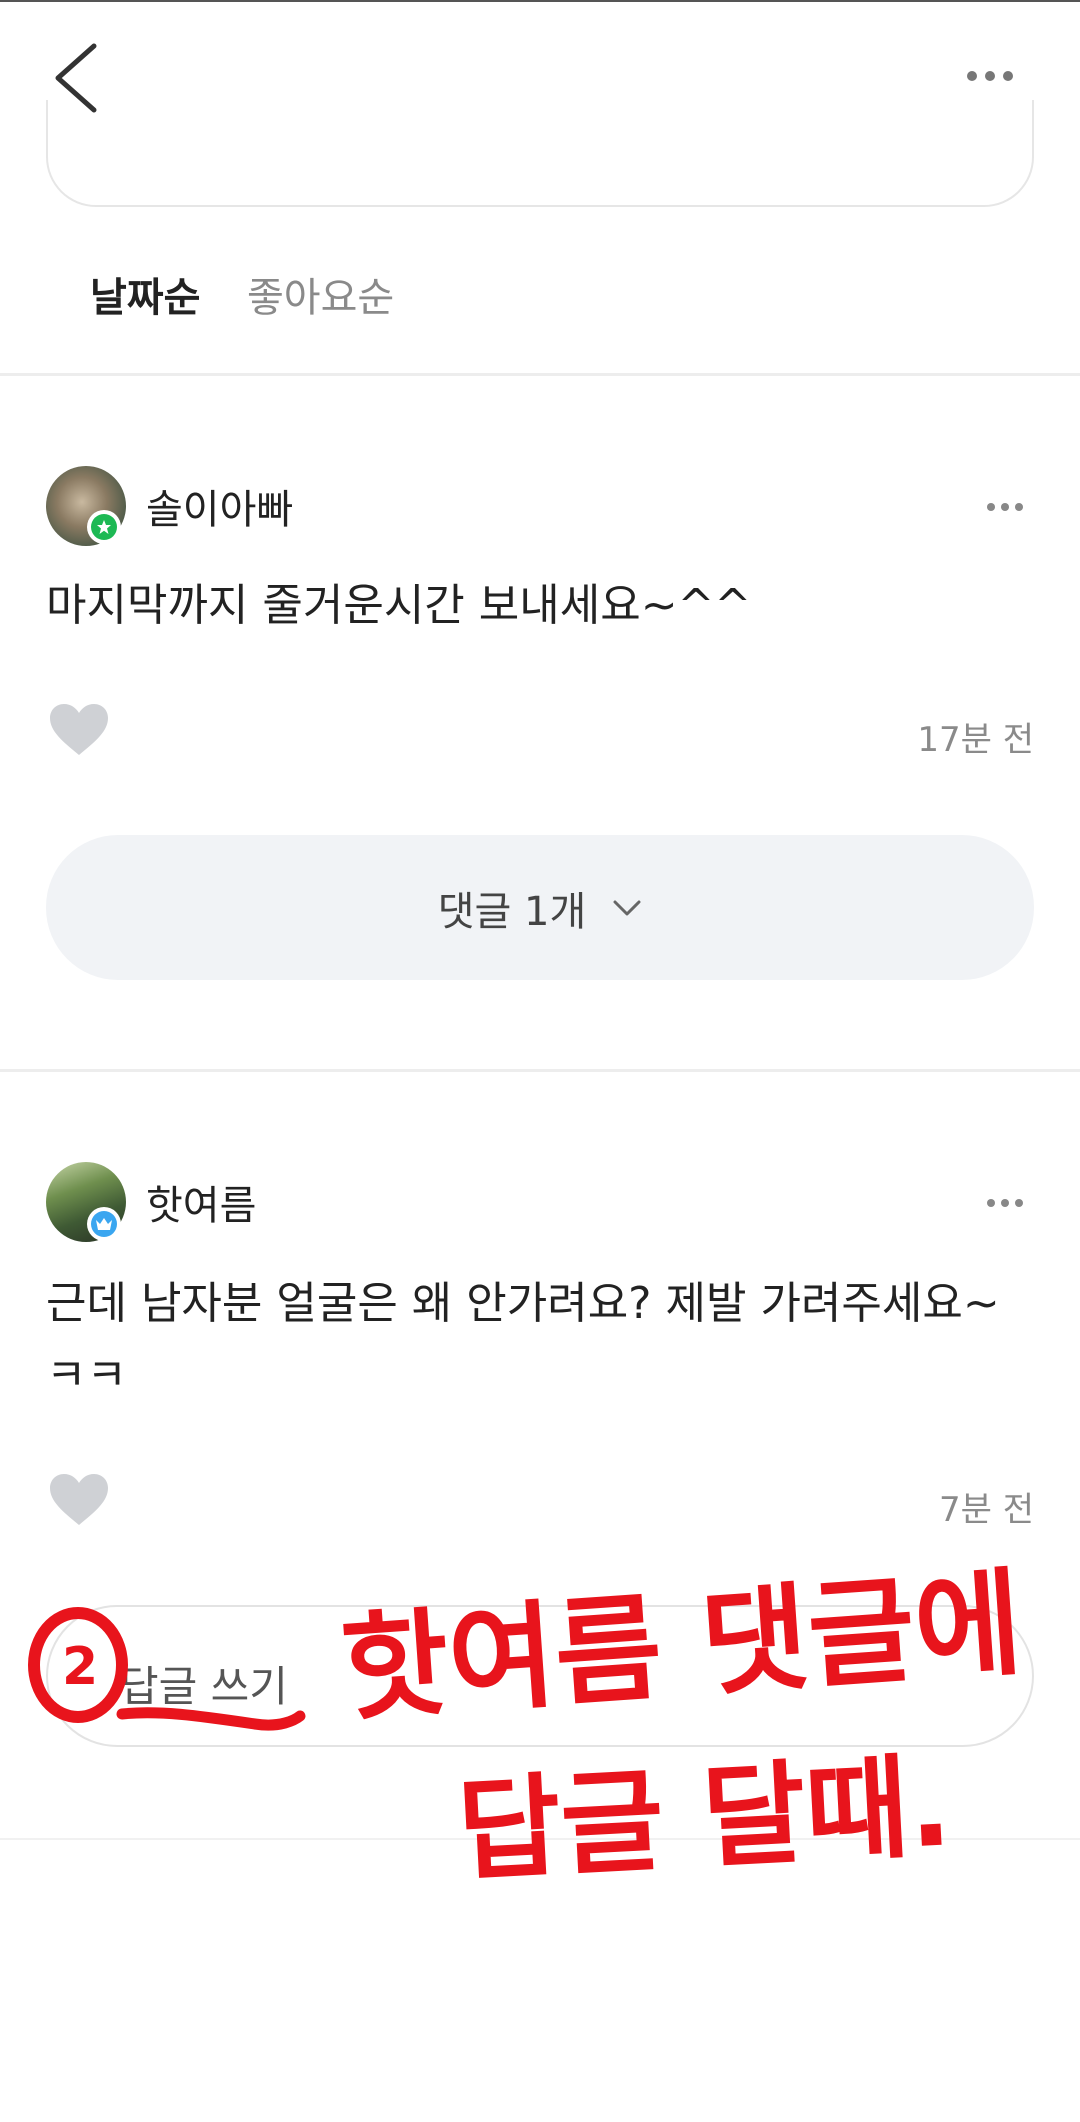  I want to click on replies-count-label: 댓글 1개, so click(512, 911).